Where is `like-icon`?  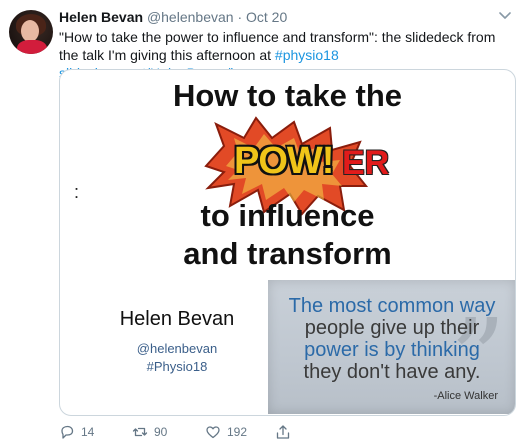 like-icon is located at coordinates (213, 432).